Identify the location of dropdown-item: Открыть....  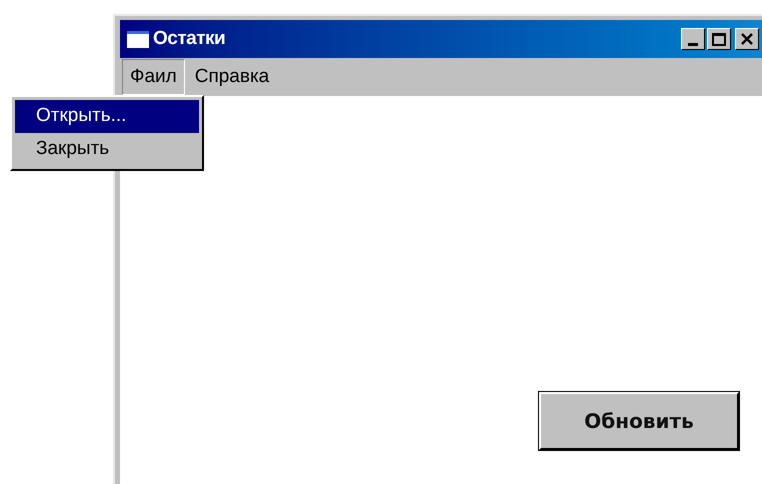
(107, 116).